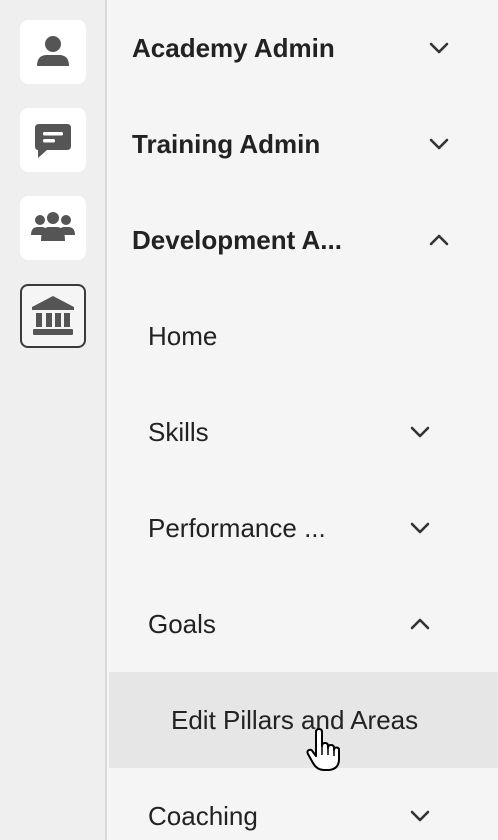 The height and width of the screenshot is (840, 498). I want to click on submenu-coaching-label: Coaching, so click(203, 815).